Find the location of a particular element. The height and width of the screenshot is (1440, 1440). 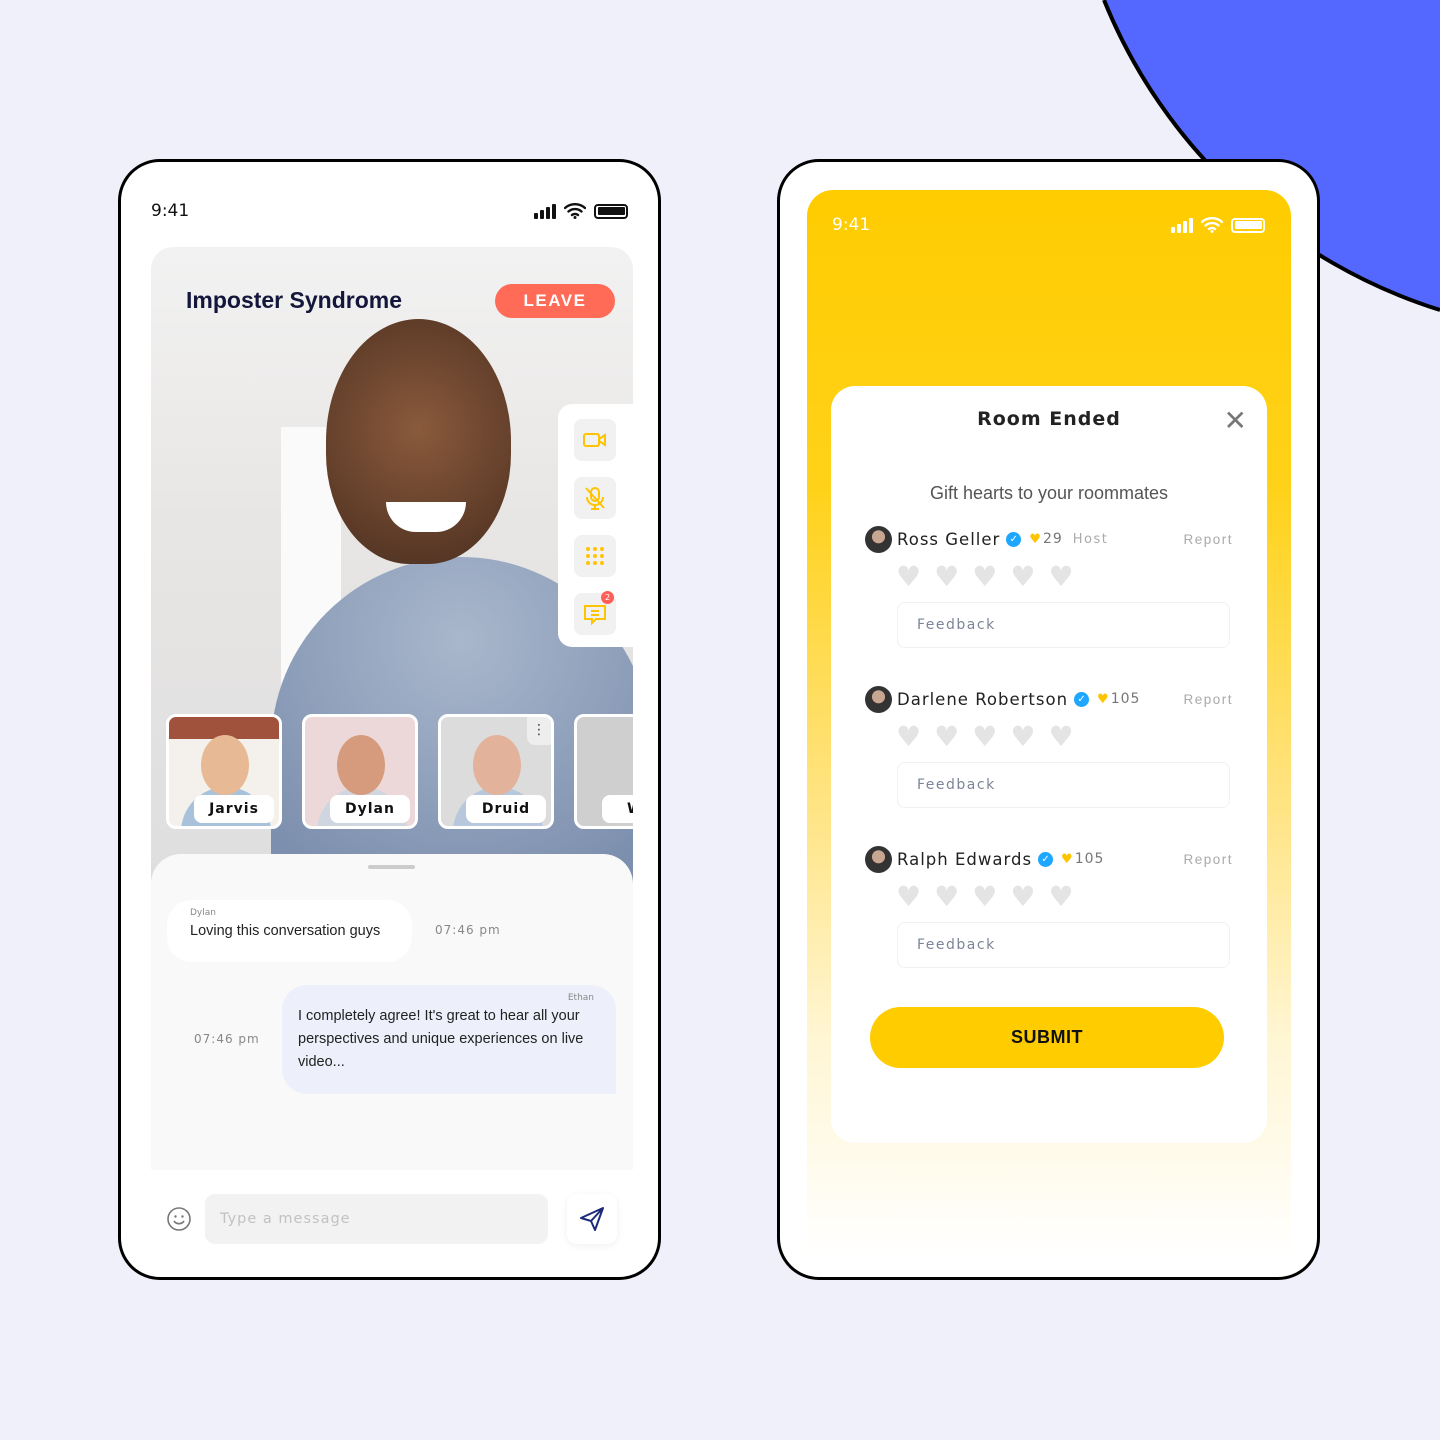

leave-button: LEAVE is located at coordinates (555, 301).